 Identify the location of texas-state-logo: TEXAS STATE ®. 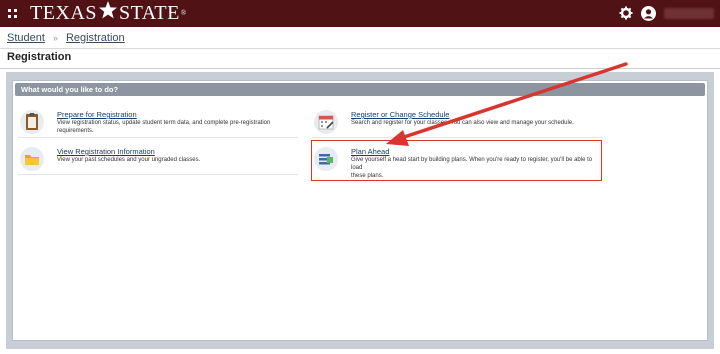
(108, 13).